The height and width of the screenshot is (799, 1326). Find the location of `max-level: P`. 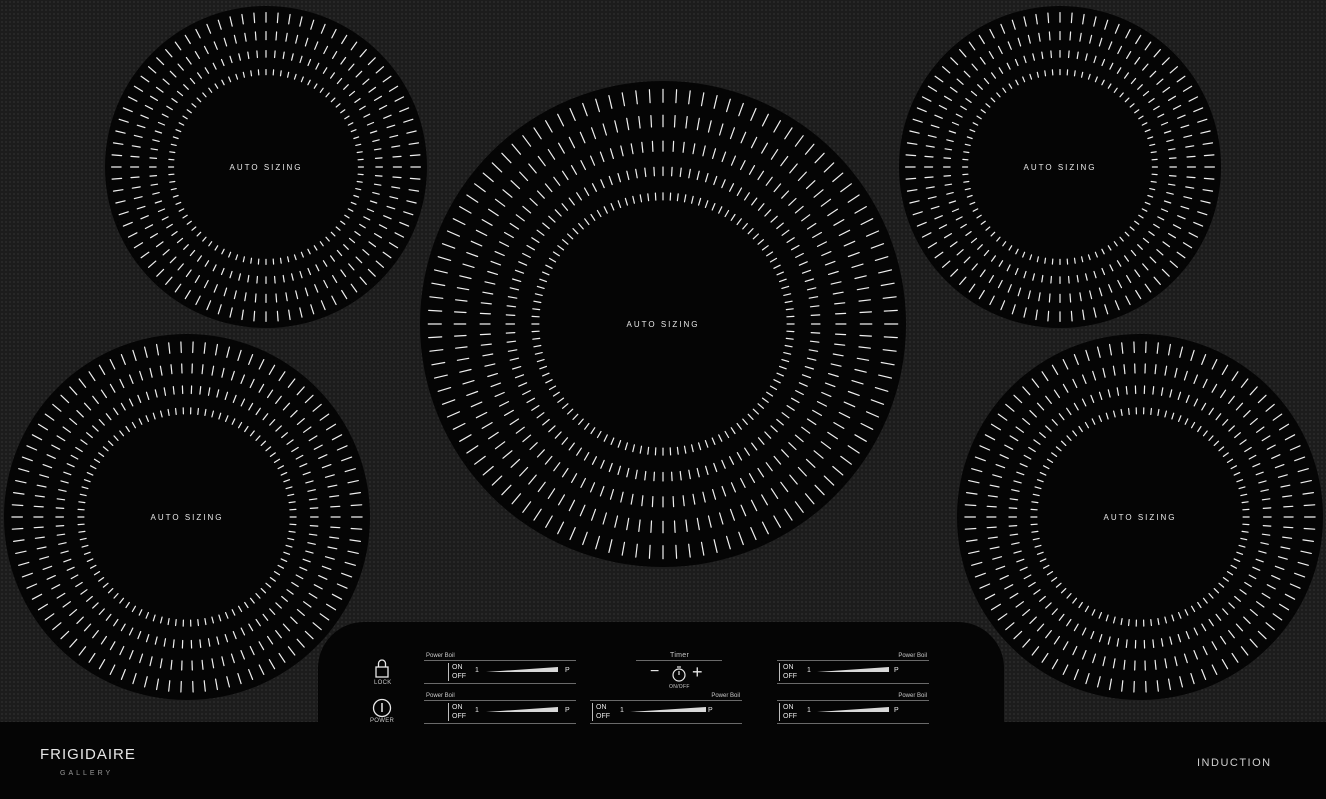

max-level: P is located at coordinates (567, 710).